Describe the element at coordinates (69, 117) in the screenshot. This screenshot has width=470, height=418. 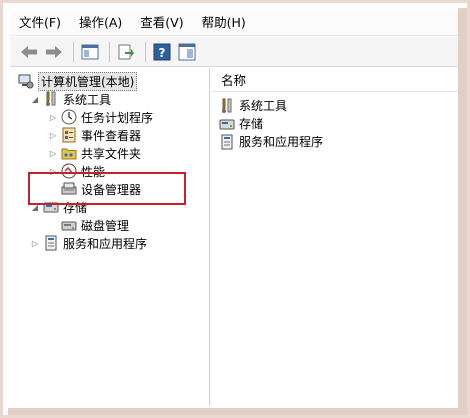
I see `clock-icon` at that location.